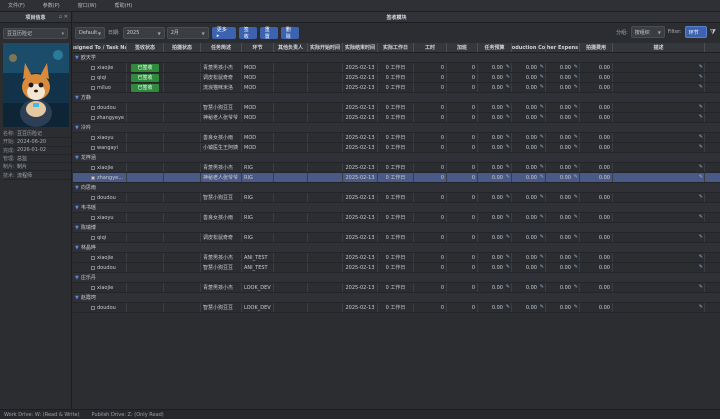 This screenshot has height=419, width=720. Describe the element at coordinates (462, 47) in the screenshot. I see `column-header: 加班` at that location.